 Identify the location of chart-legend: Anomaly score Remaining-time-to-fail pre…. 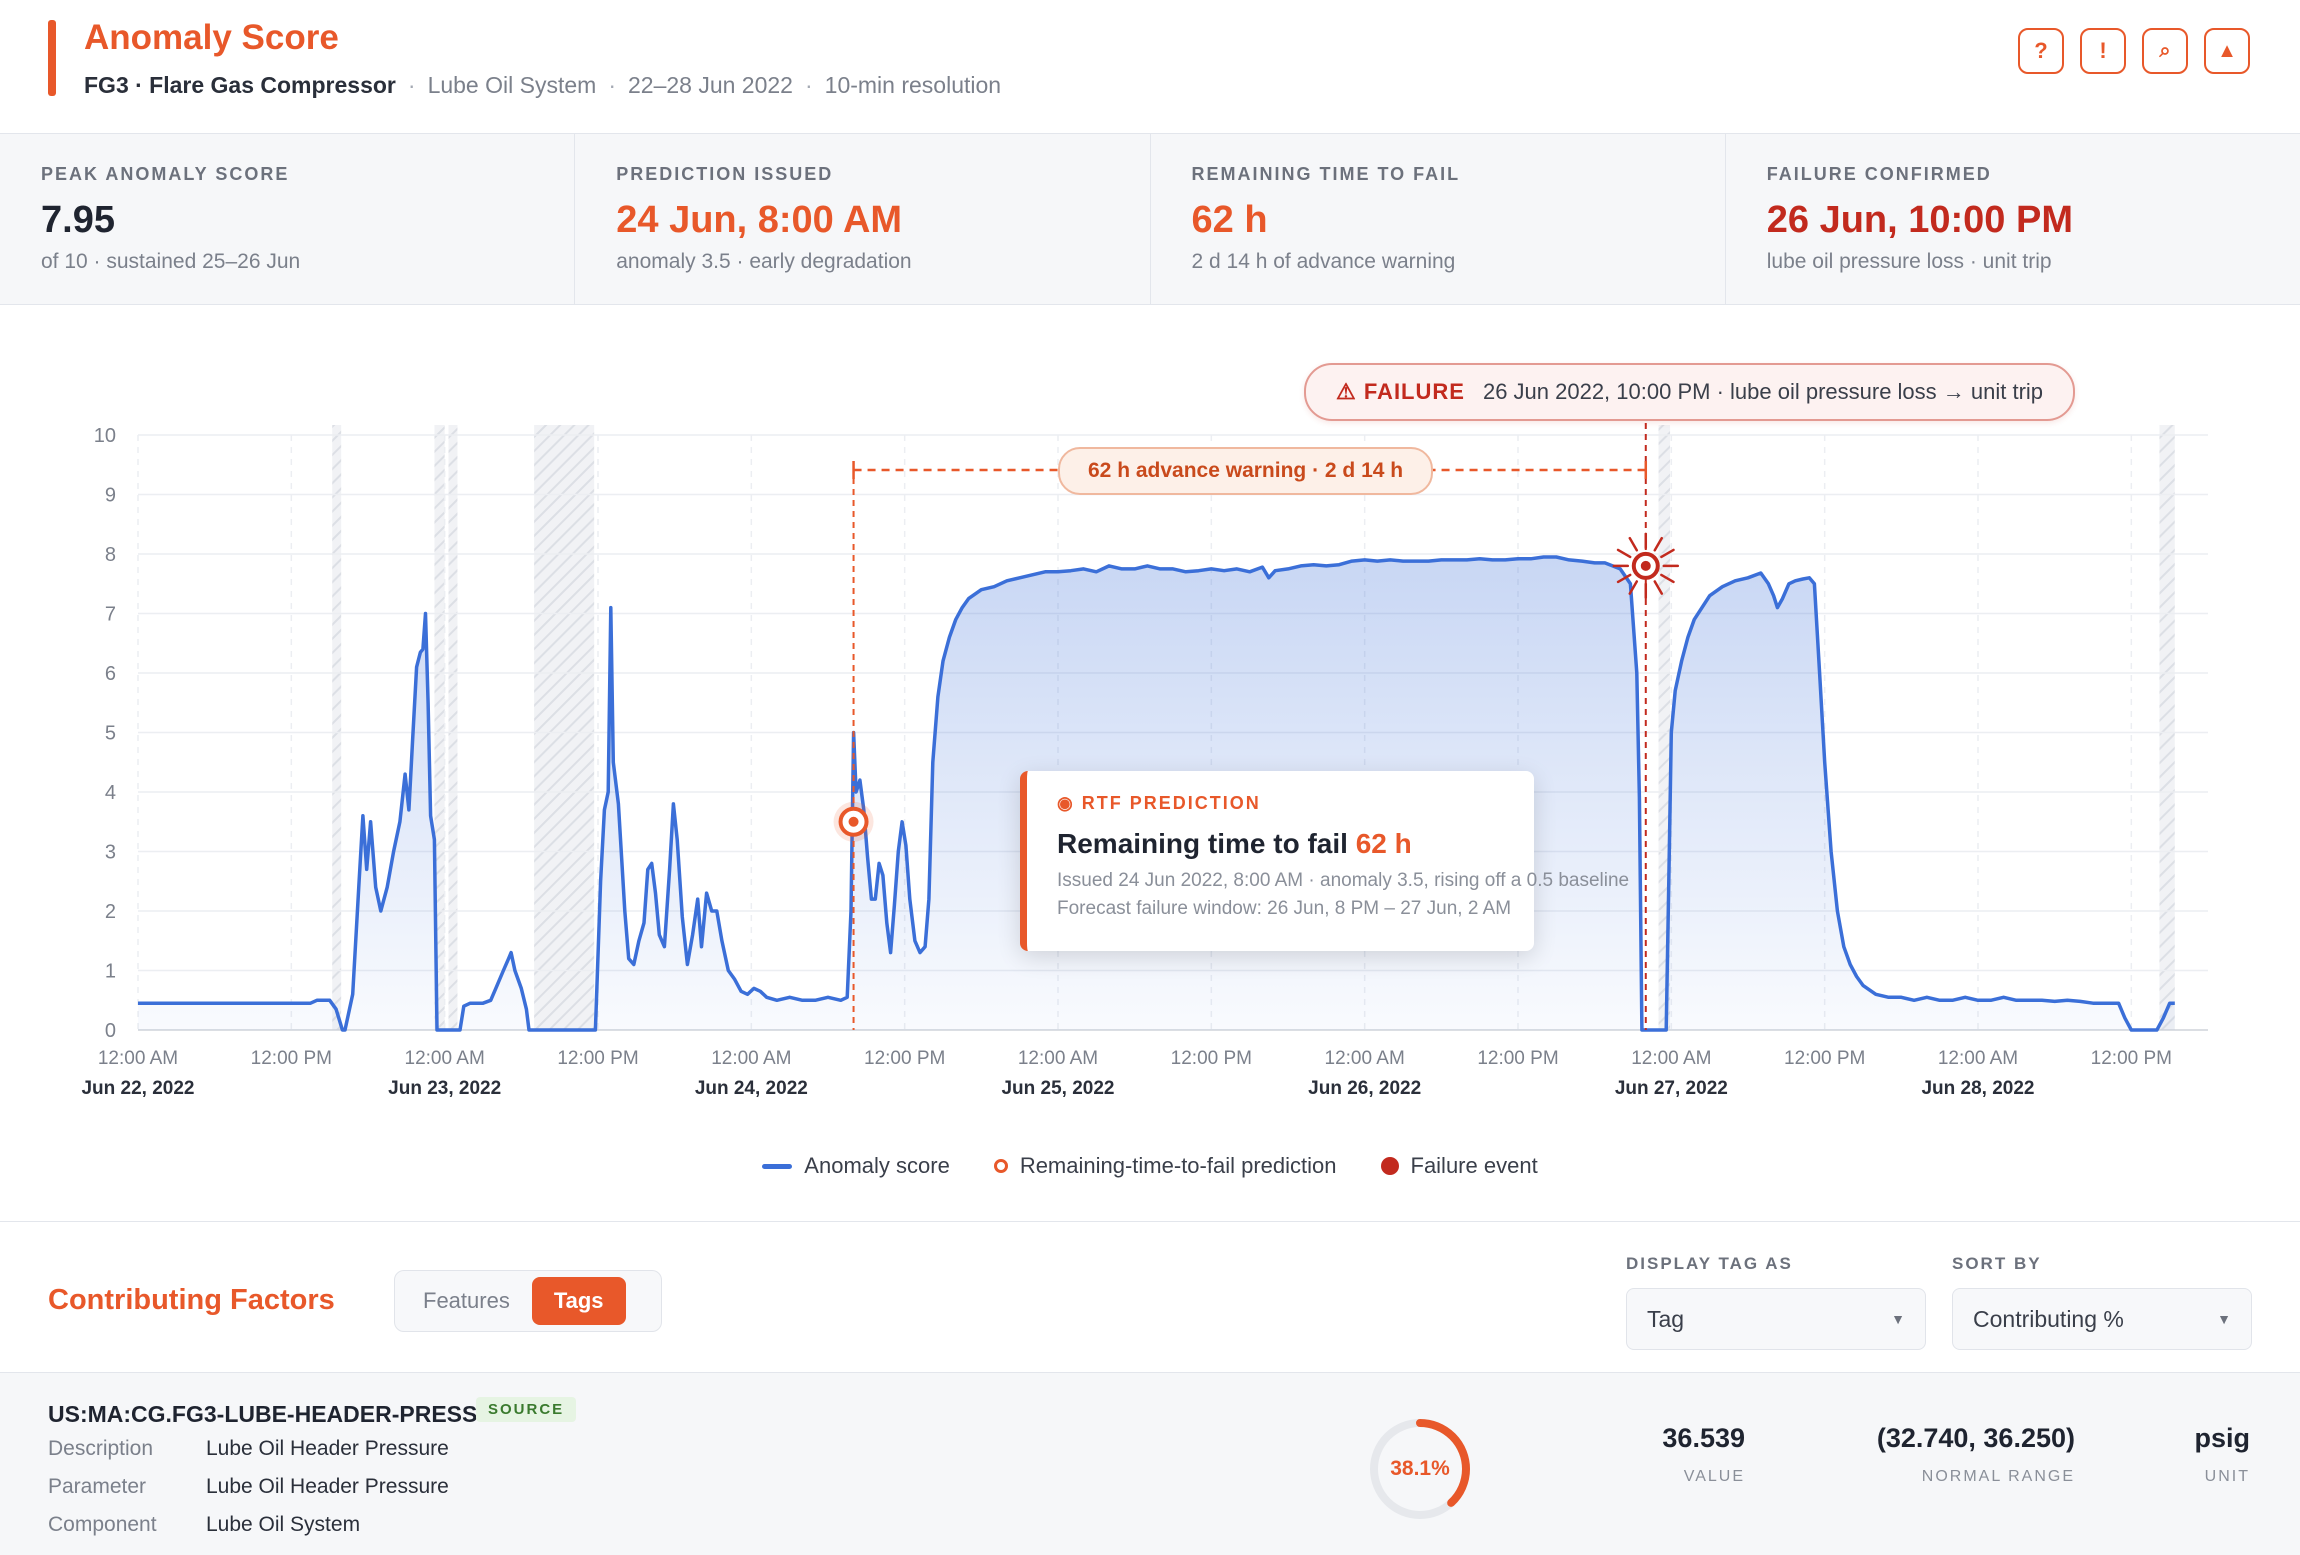
(1150, 1166).